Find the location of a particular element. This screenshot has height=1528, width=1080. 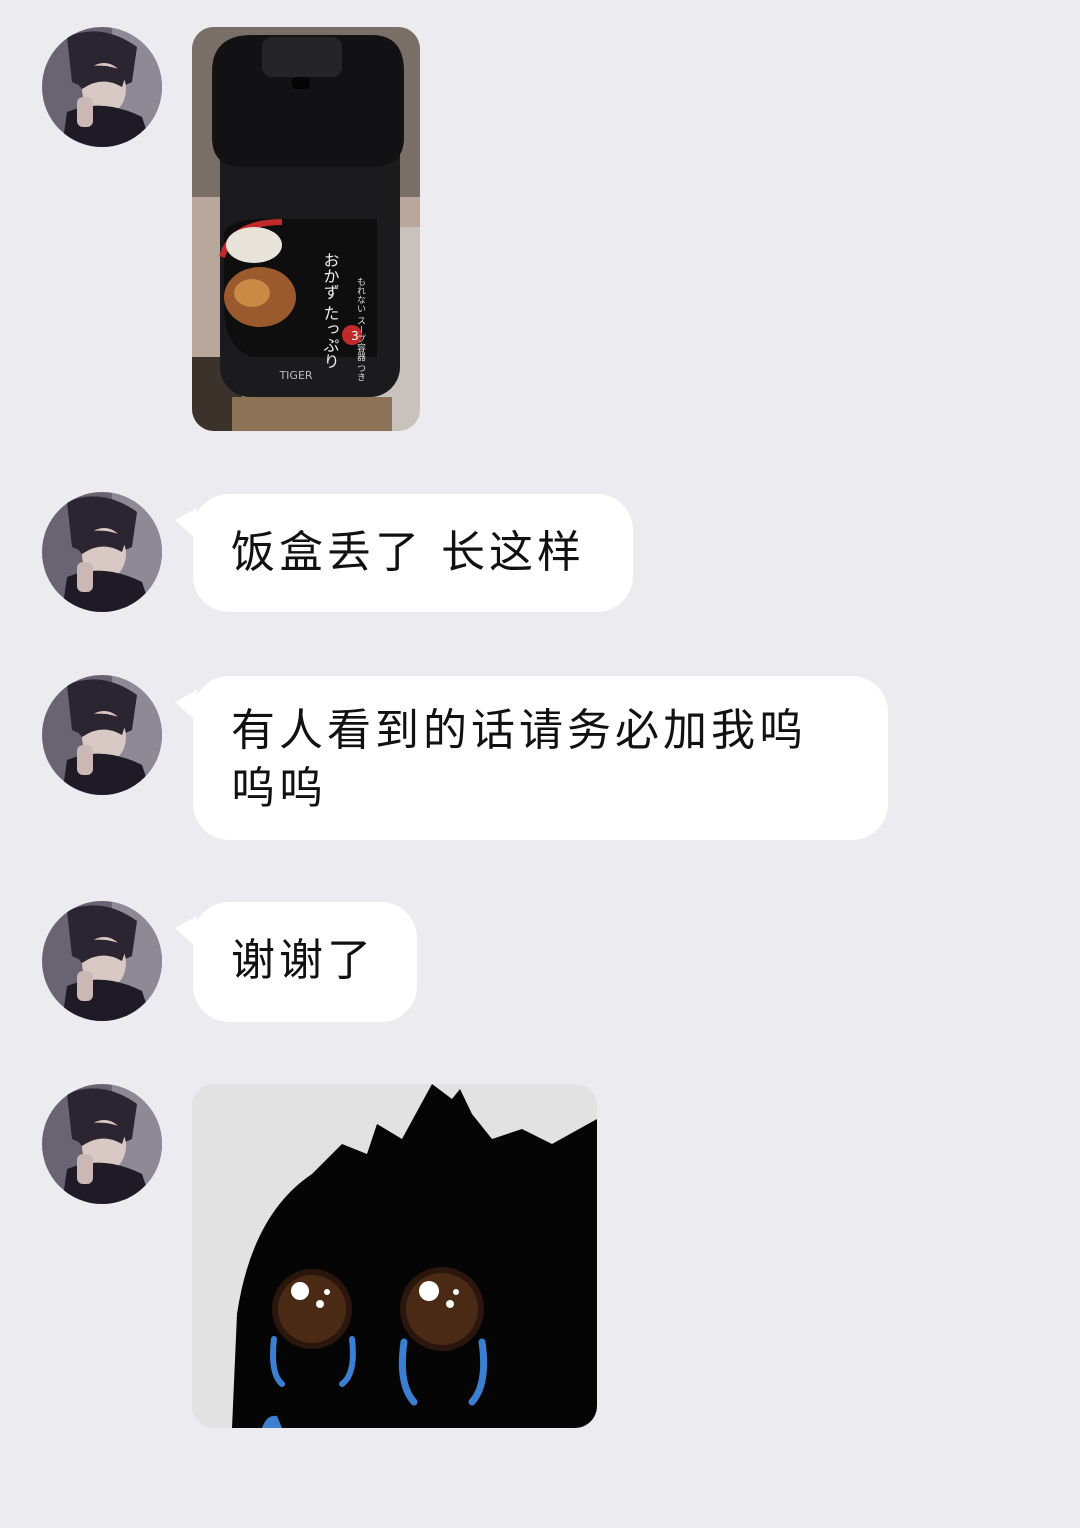

message-bubble: 有人看到的话请务必加我呜呜呜 is located at coordinates (531, 758).